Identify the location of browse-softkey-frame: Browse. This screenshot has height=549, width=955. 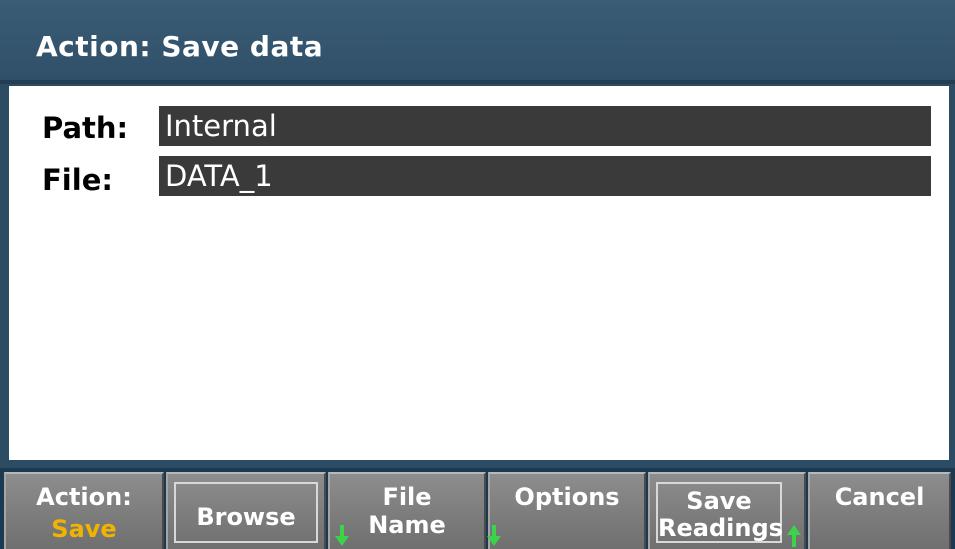
(246, 512).